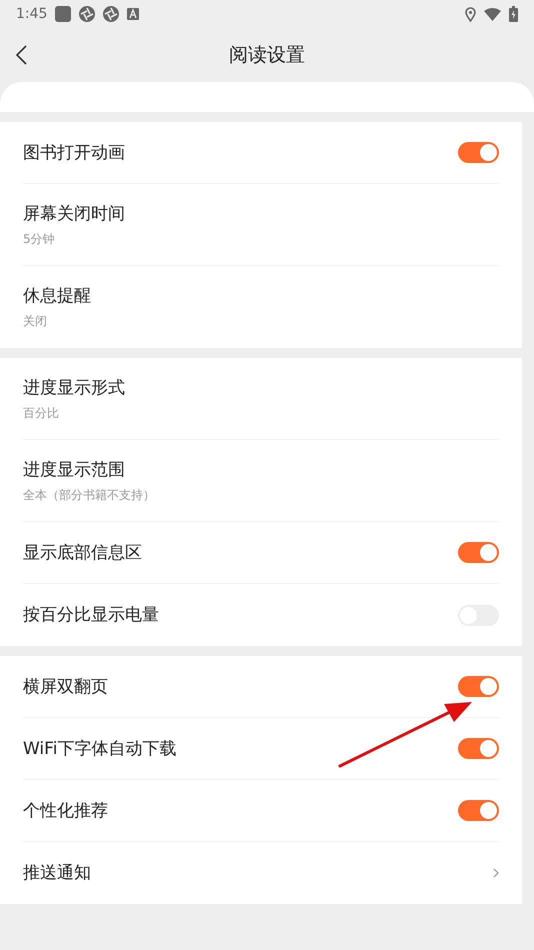 The width and height of the screenshot is (534, 950). Describe the element at coordinates (99, 749) in the screenshot. I see `setting-label: WiFi下字体自动下载` at that location.